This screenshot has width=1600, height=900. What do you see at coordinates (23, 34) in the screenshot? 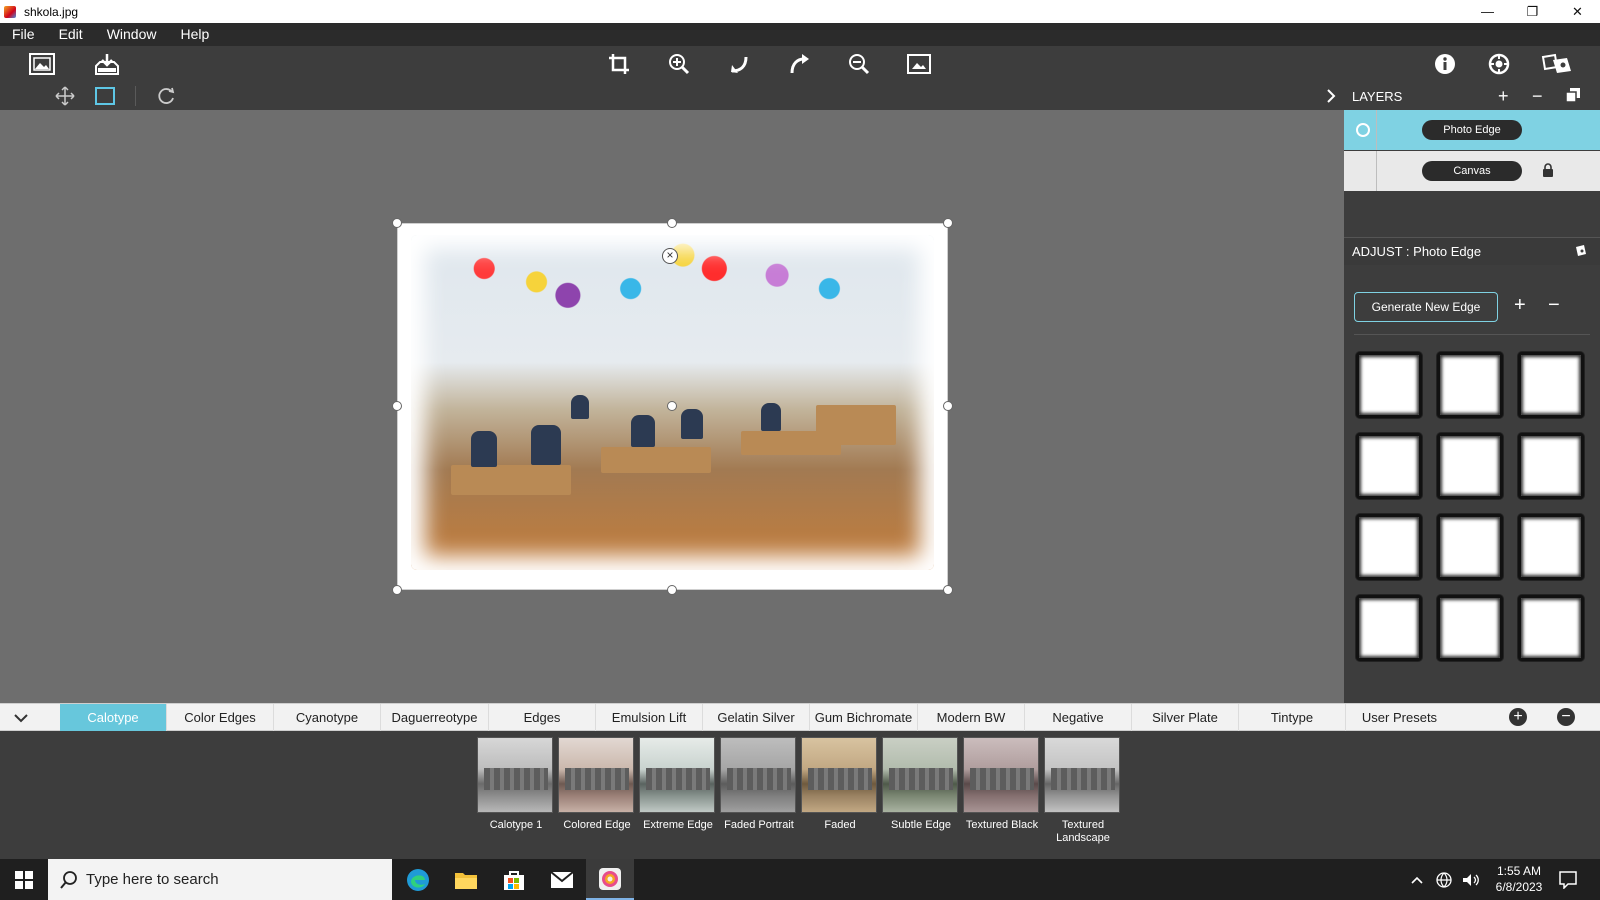
I see `menu-file: File` at bounding box center [23, 34].